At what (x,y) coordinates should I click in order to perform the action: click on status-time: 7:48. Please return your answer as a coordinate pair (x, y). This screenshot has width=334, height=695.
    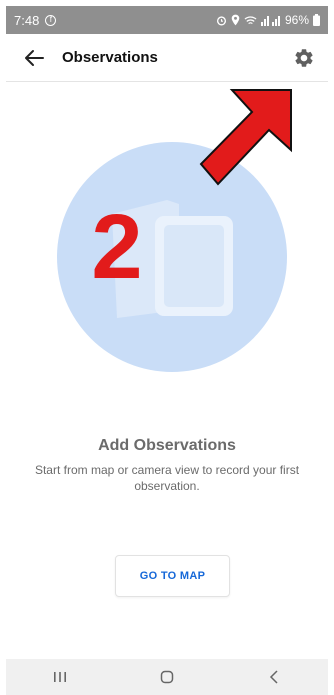
    Looking at the image, I should click on (27, 20).